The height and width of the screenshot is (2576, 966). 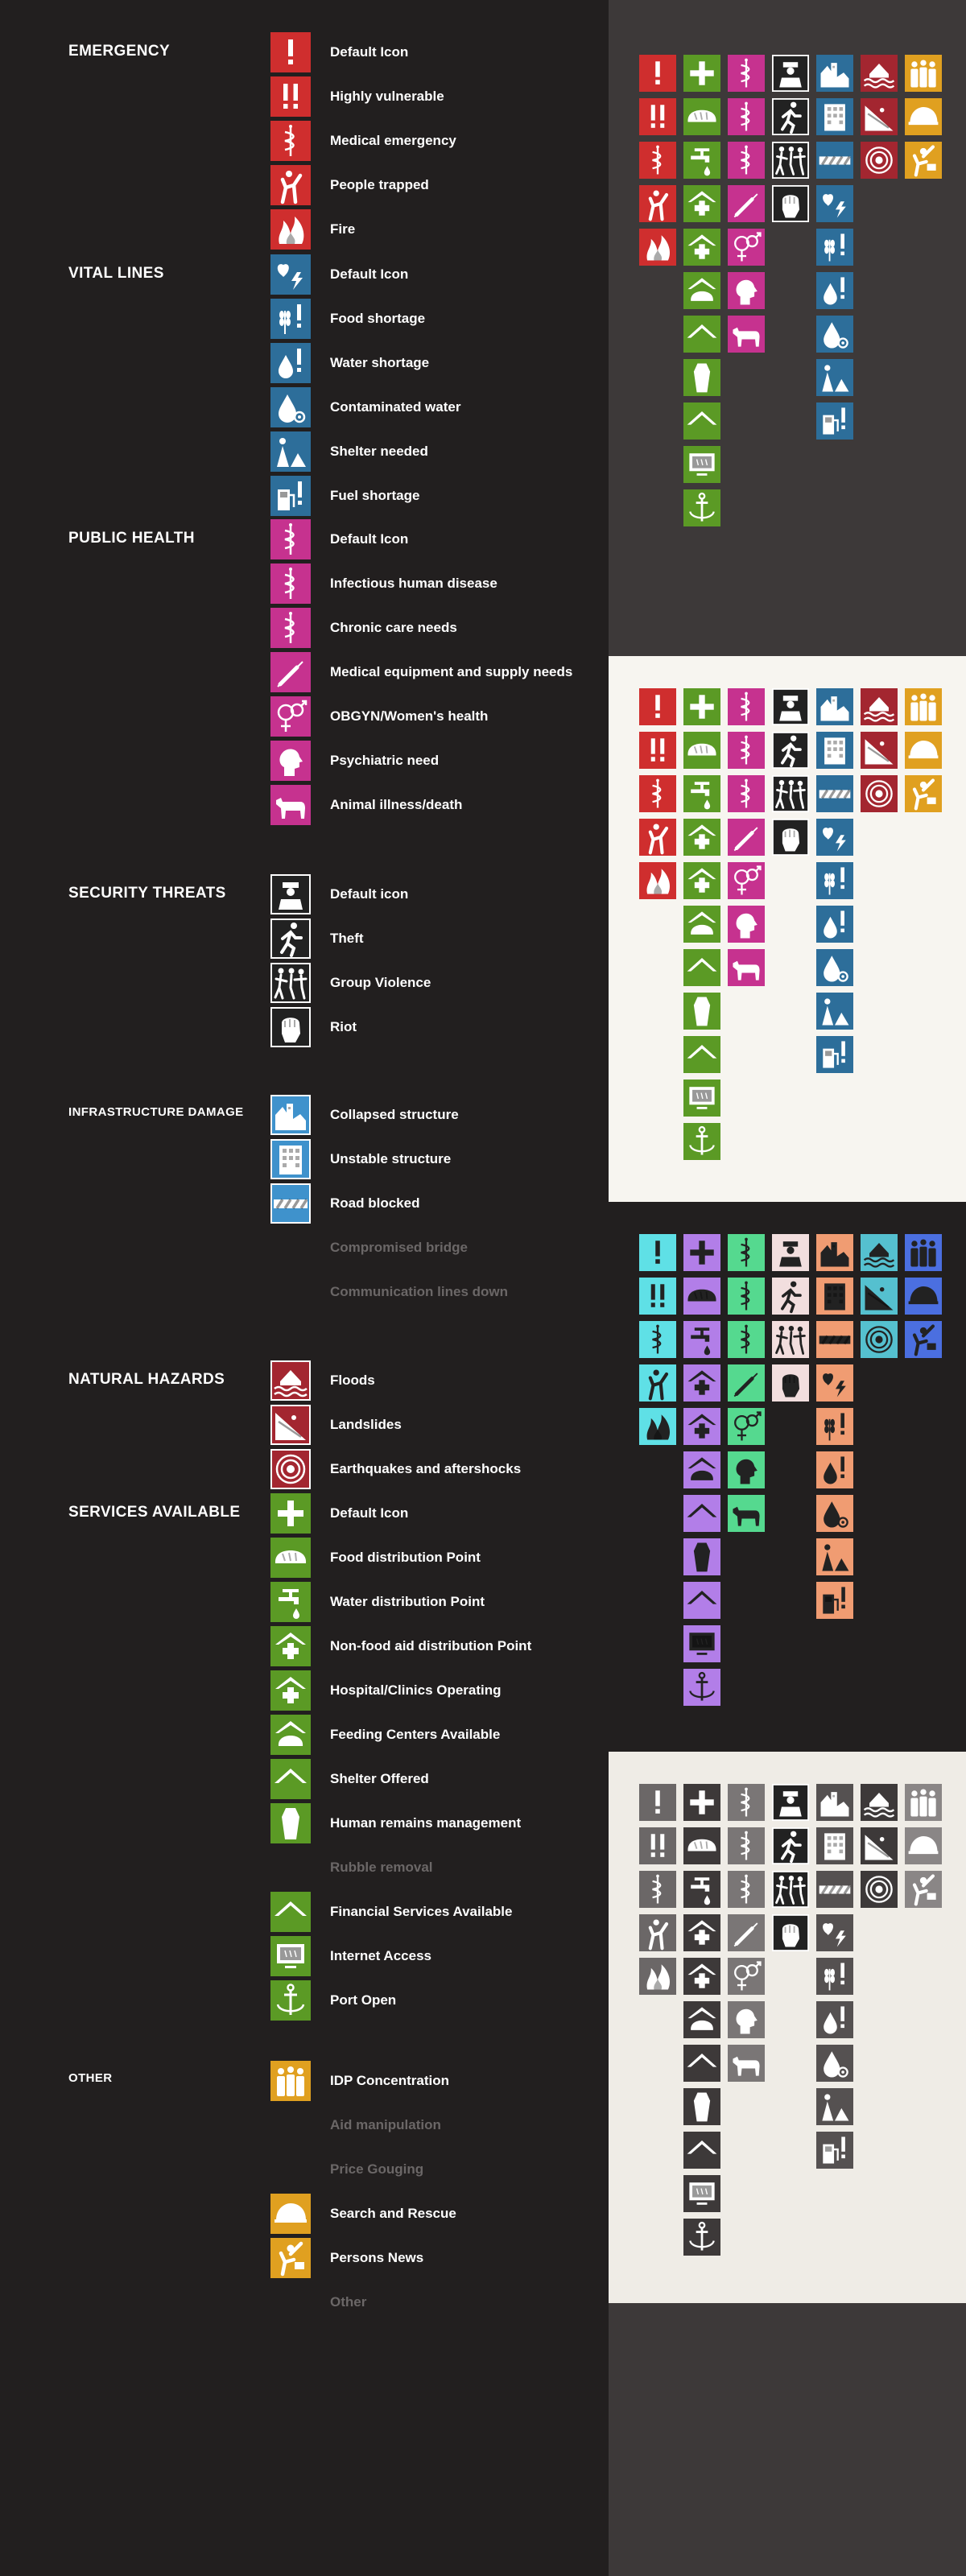 What do you see at coordinates (304, 142) in the screenshot?
I see `legend-row: Medical emergency` at bounding box center [304, 142].